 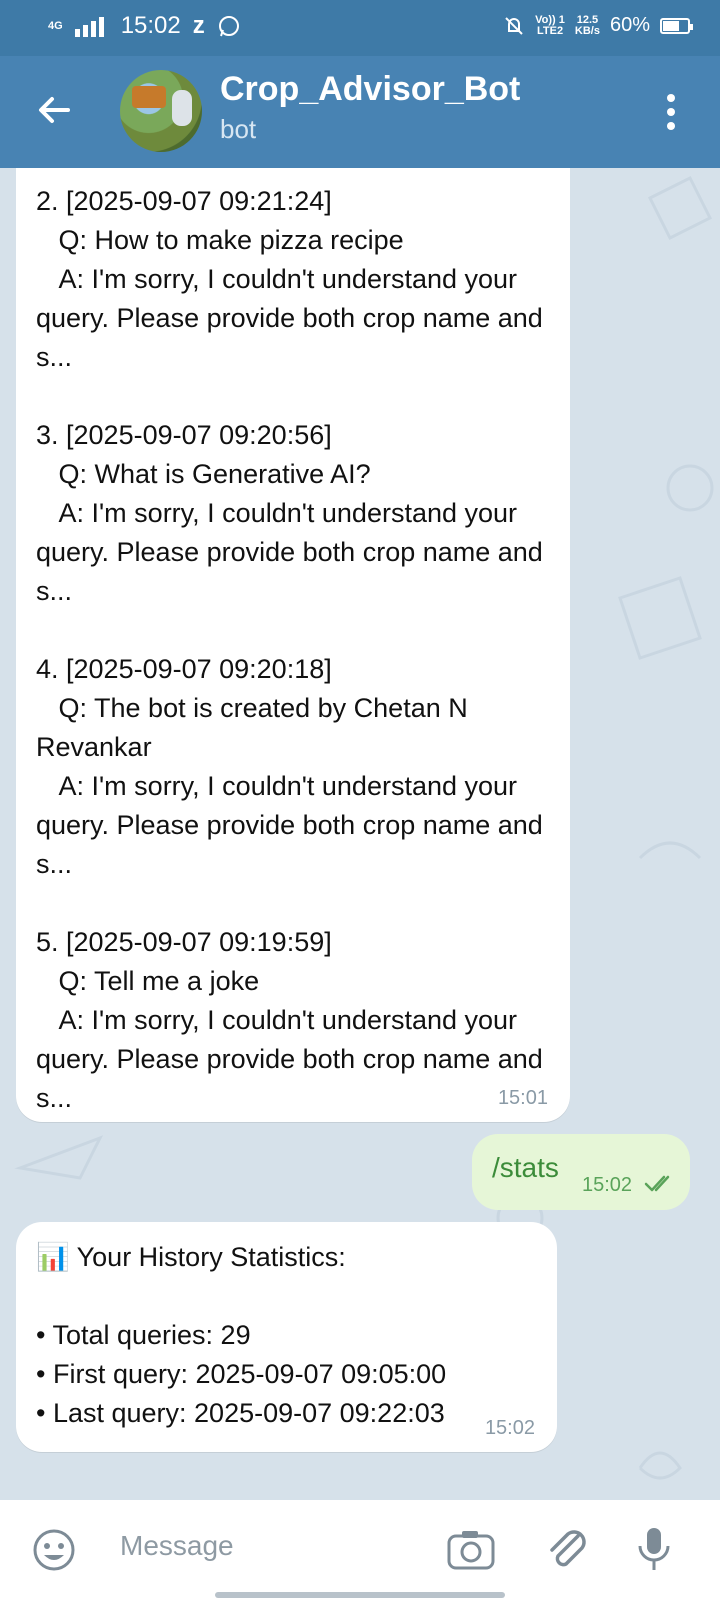 What do you see at coordinates (161, 111) in the screenshot?
I see `bot-avatar` at bounding box center [161, 111].